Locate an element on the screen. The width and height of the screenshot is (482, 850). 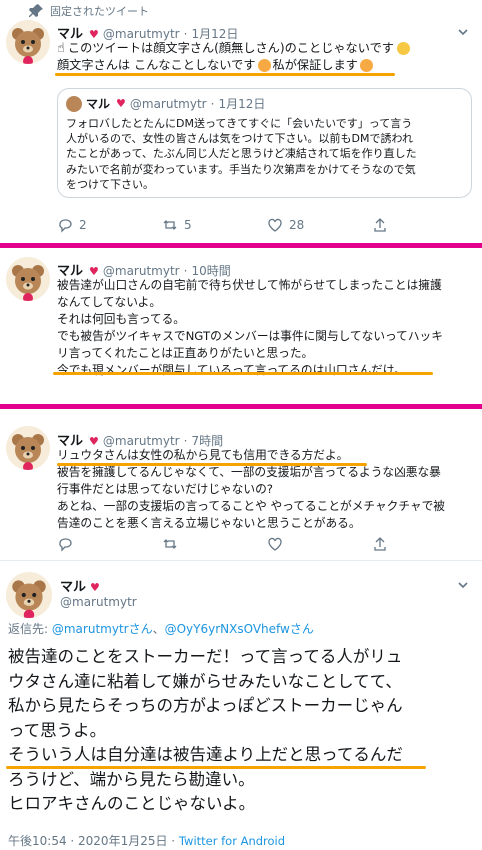
tweet-line: なんてしてないよ。 is located at coordinates (109, 302).